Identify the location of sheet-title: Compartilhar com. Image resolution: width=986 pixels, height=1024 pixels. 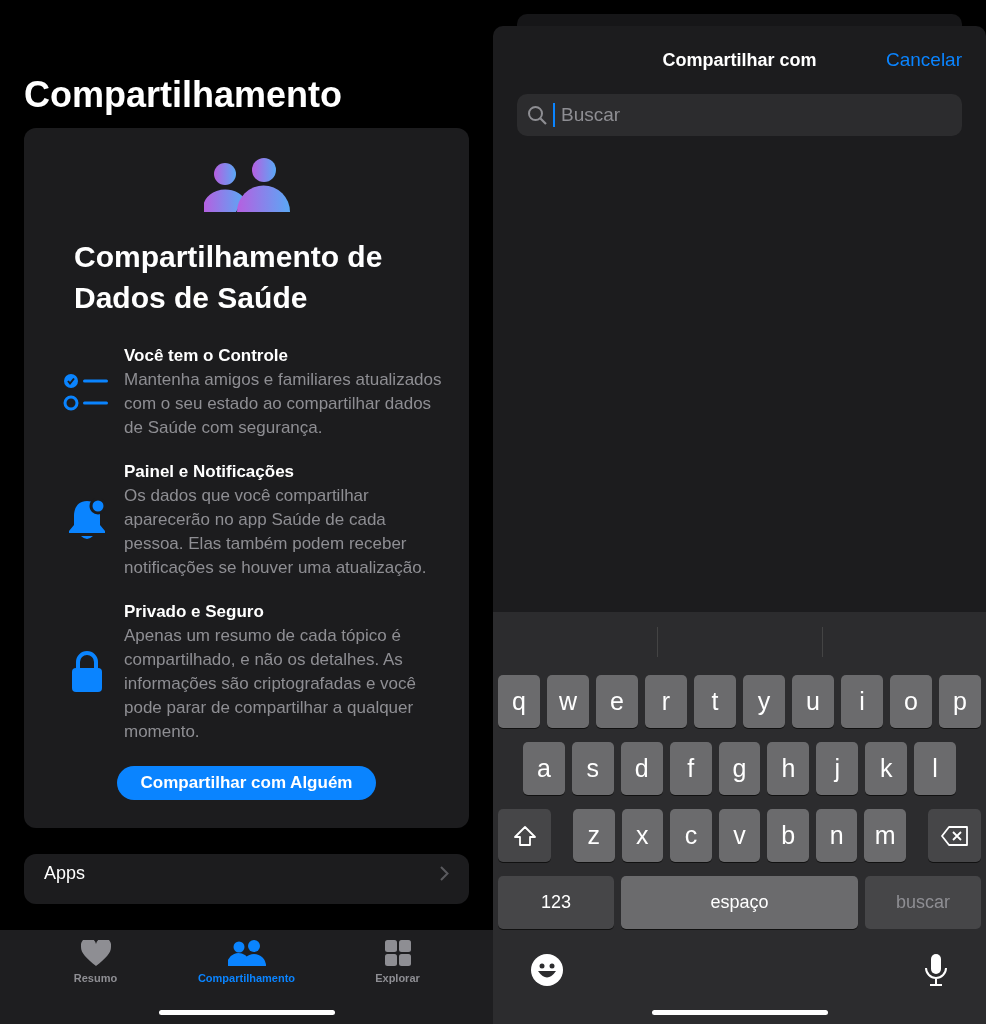
(739, 60).